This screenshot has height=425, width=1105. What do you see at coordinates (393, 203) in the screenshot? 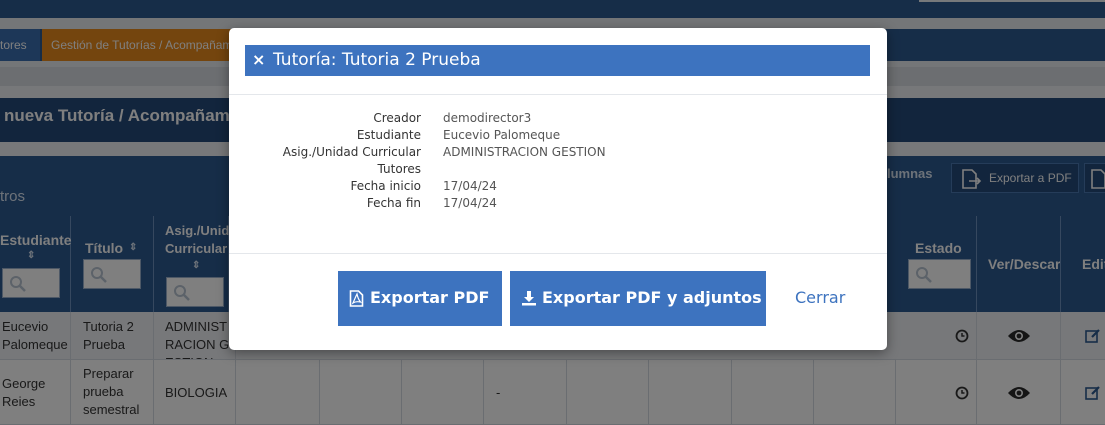
I see `detail-label: Fecha fin` at bounding box center [393, 203].